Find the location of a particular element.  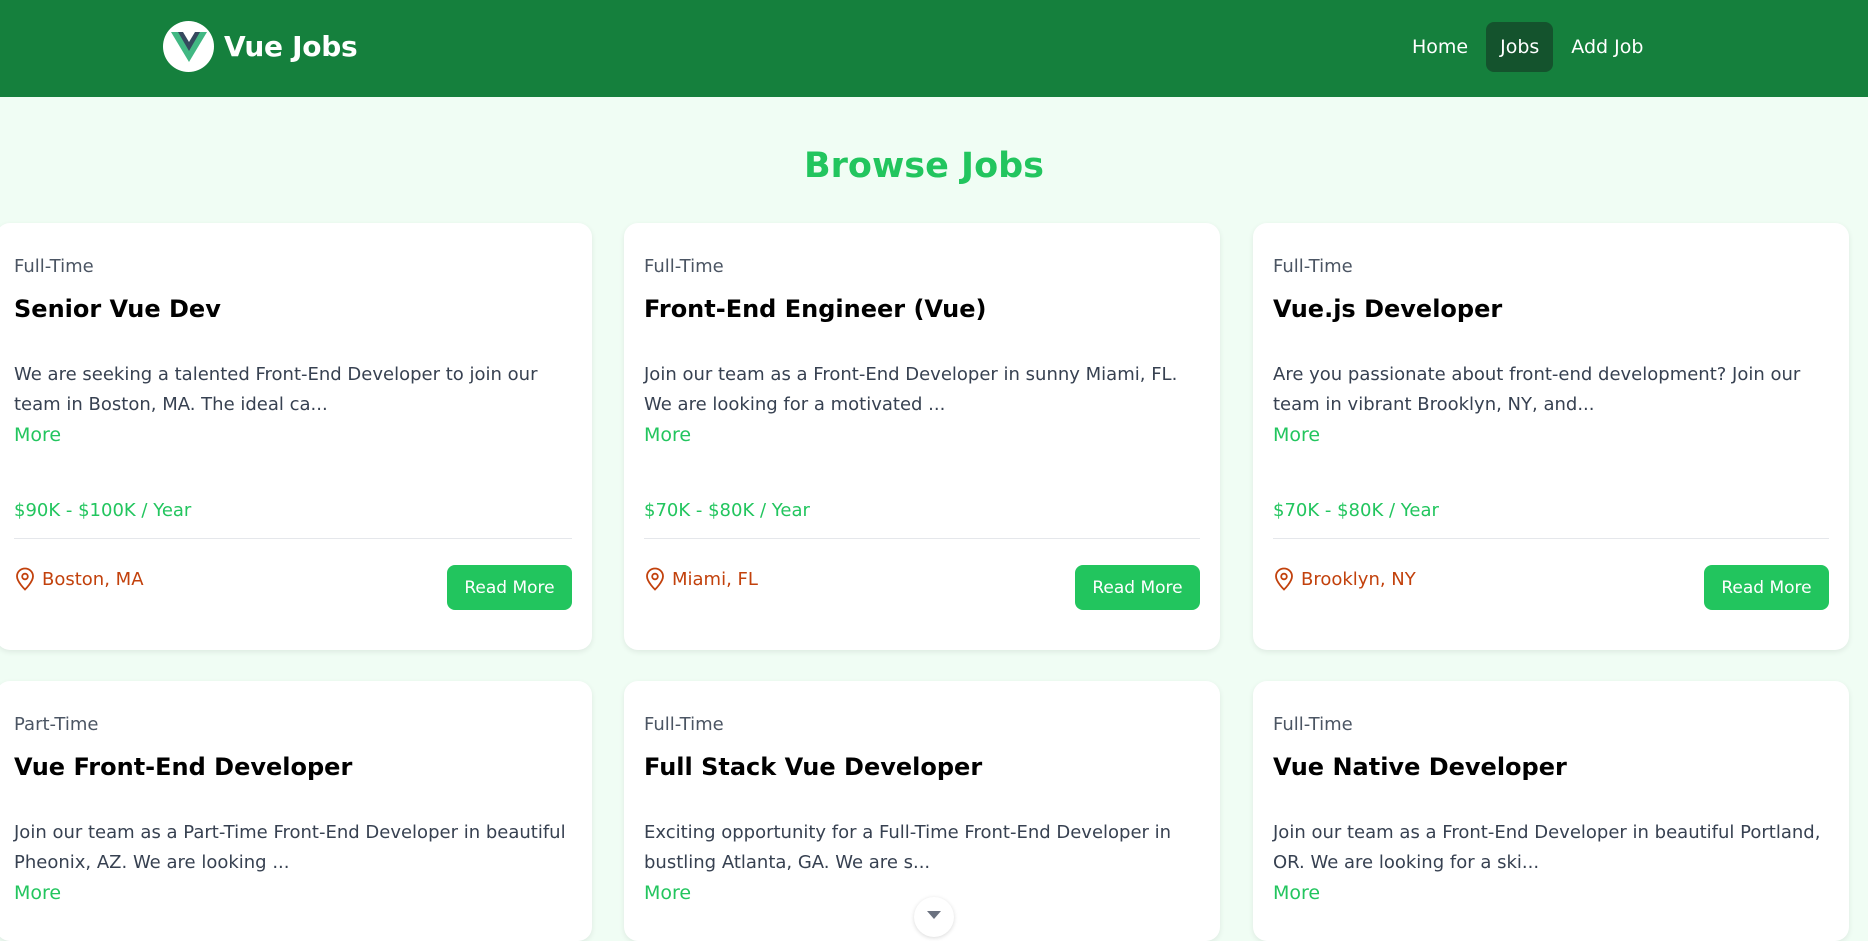

job-location-label: Brooklyn, NY is located at coordinates (1358, 579).